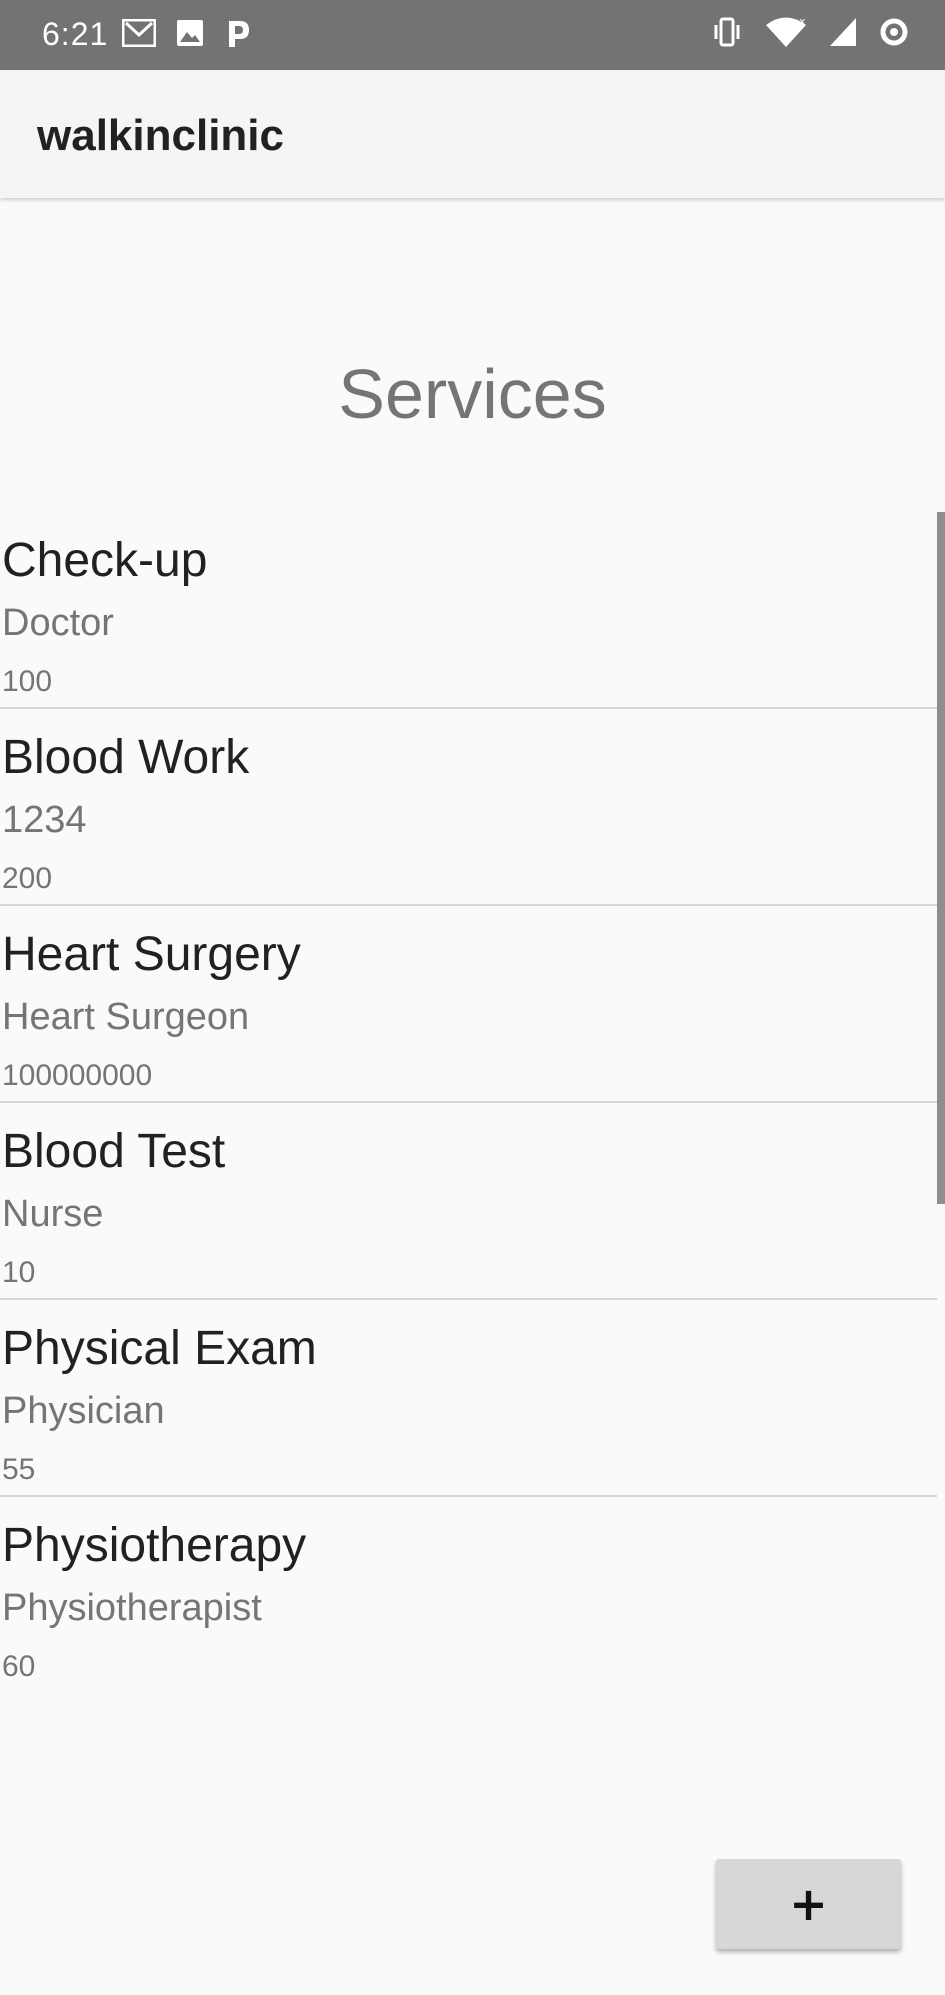 Image resolution: width=945 pixels, height=1995 pixels. I want to click on add-service-button: +, so click(808, 1904).